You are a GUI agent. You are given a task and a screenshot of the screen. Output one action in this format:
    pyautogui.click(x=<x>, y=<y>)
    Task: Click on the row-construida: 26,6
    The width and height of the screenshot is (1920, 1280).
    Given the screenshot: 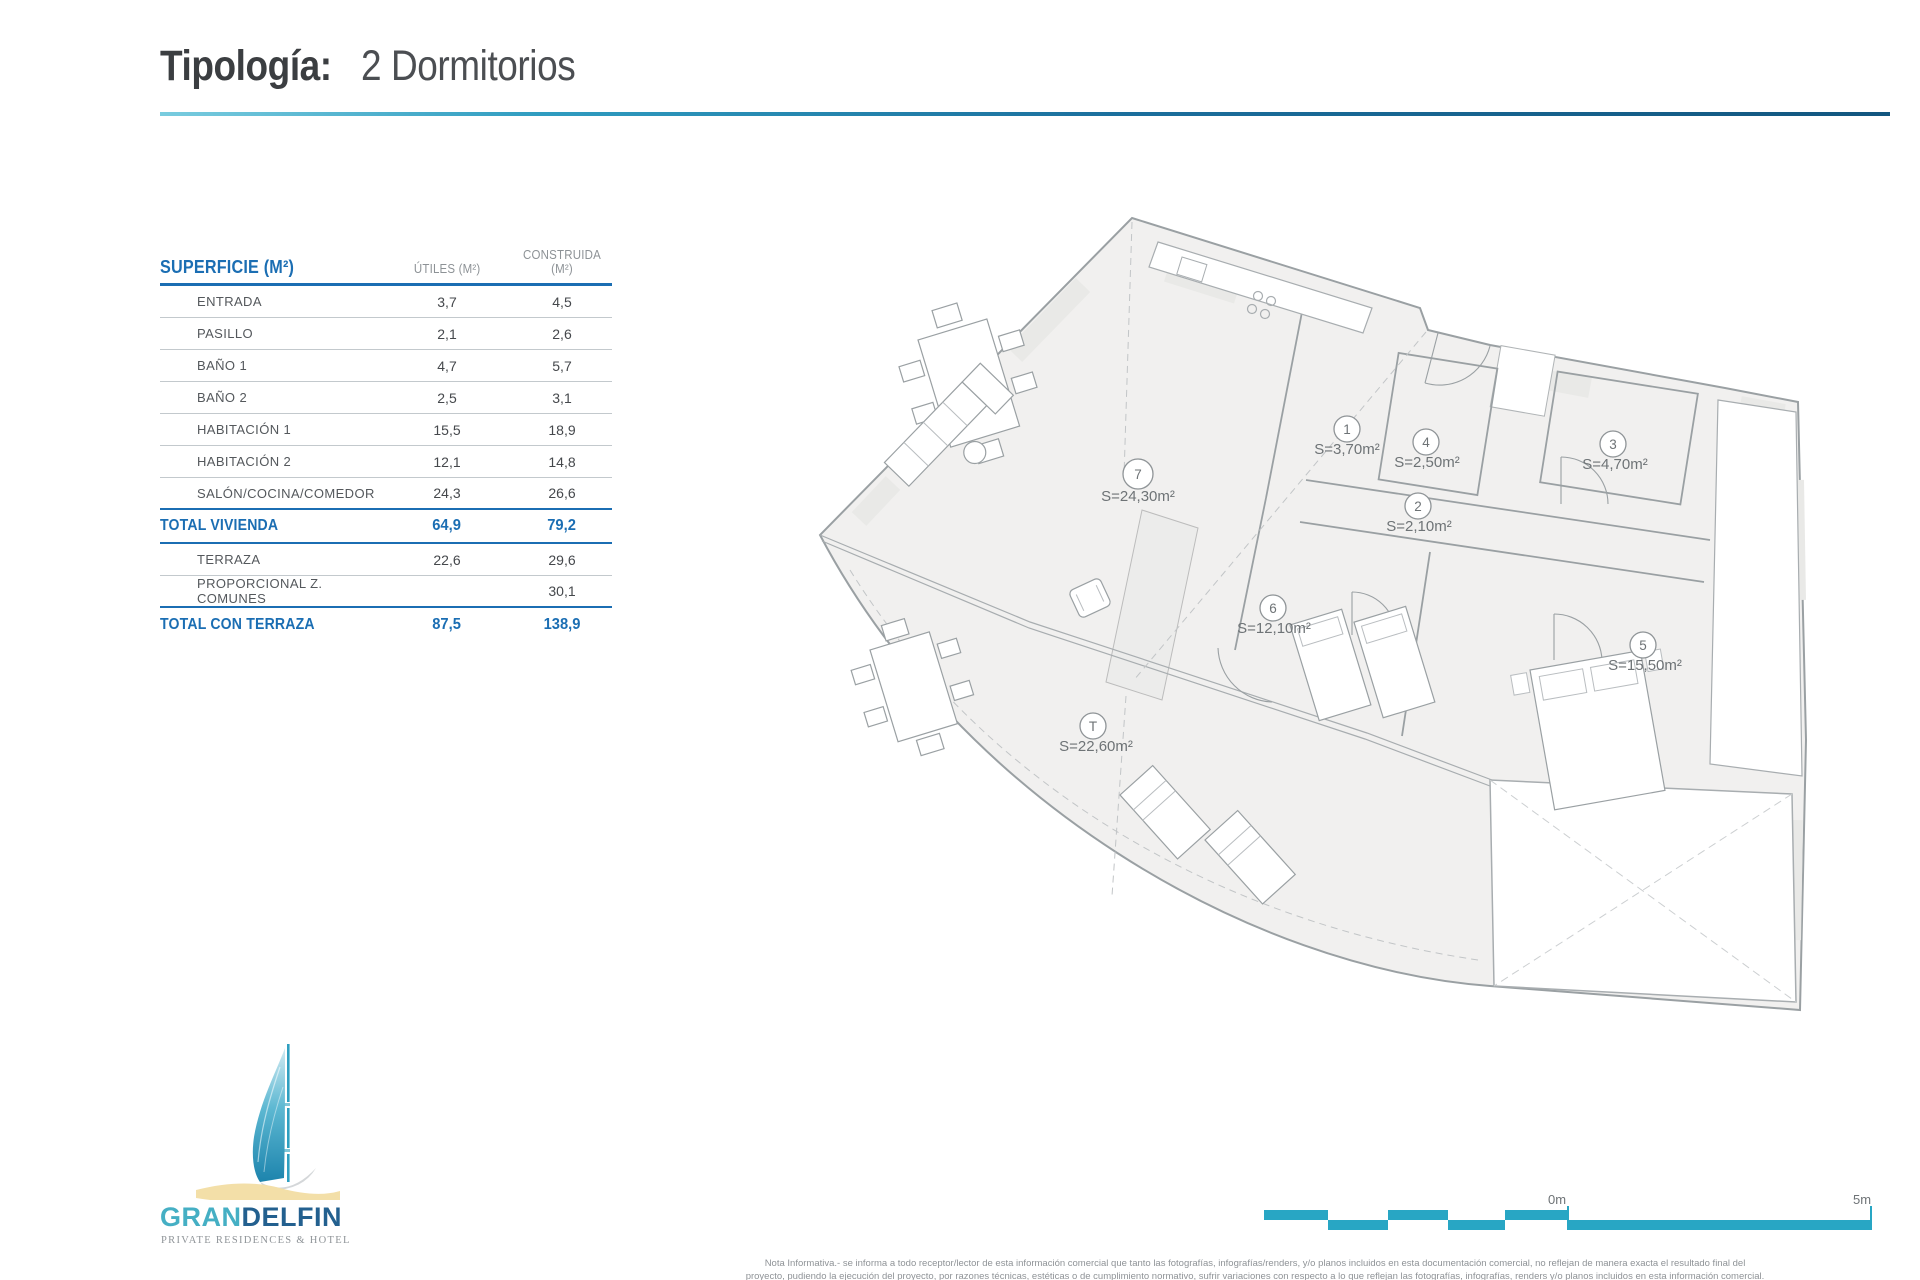 What is the action you would take?
    pyautogui.click(x=562, y=493)
    